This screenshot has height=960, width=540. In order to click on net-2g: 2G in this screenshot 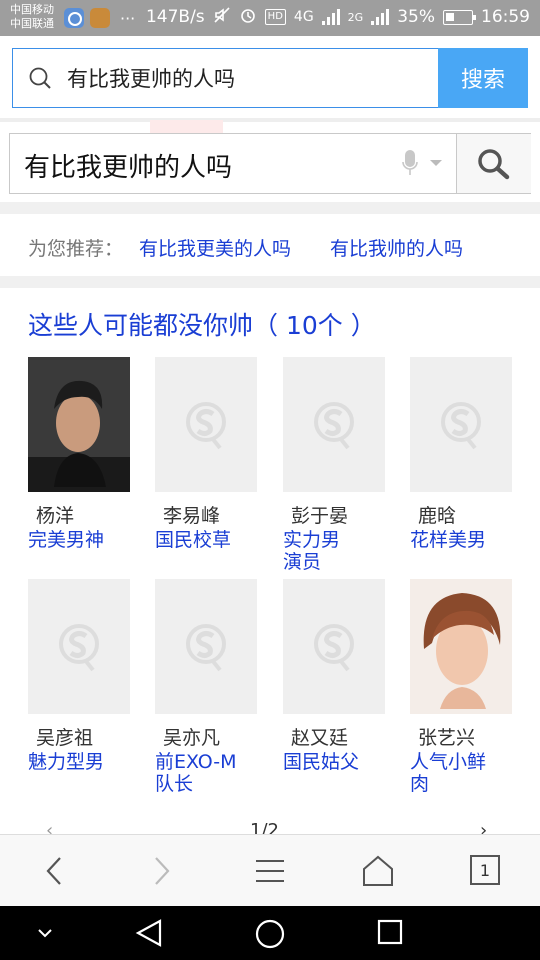, I will do `click(355, 17)`.